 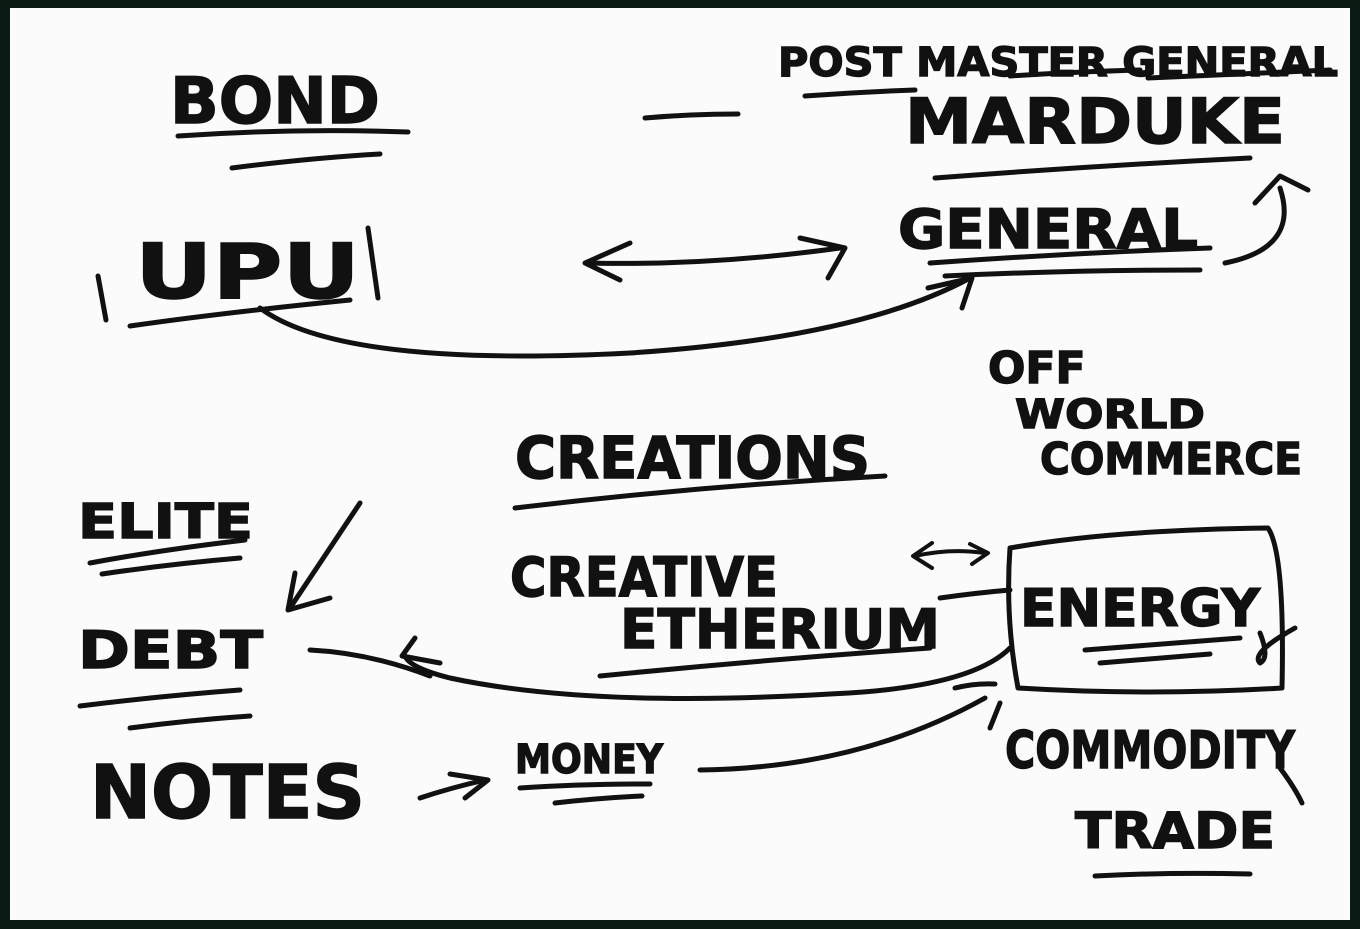 What do you see at coordinates (171, 651) in the screenshot?
I see `label-debt: DEBT` at bounding box center [171, 651].